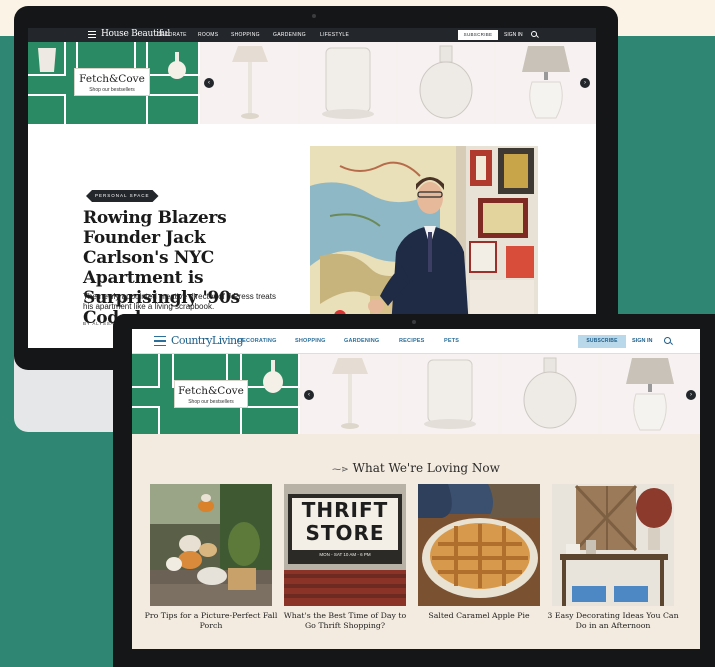  I want to click on story-card-image: THRIFT STORE MON - SAT 10 AM - 6 PM, so click(345, 545).